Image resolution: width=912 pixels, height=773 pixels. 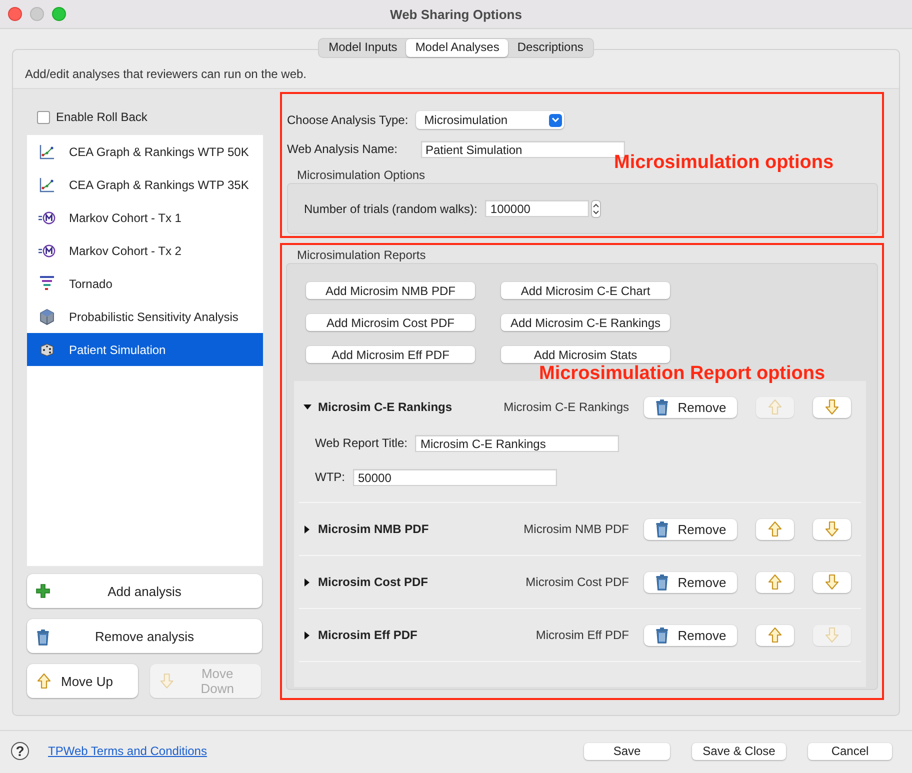 I want to click on report-title: Microsim Cost PDF, so click(x=374, y=582).